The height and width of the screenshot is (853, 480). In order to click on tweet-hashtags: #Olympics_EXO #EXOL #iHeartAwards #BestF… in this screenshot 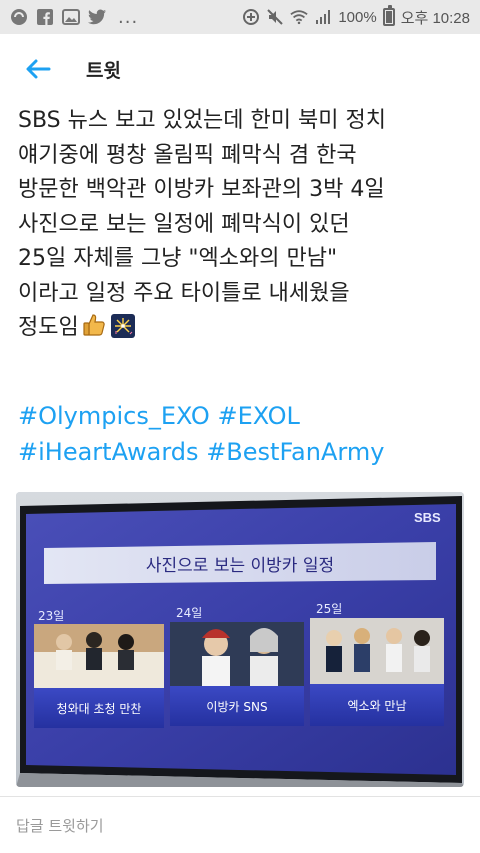, I will do `click(243, 434)`.